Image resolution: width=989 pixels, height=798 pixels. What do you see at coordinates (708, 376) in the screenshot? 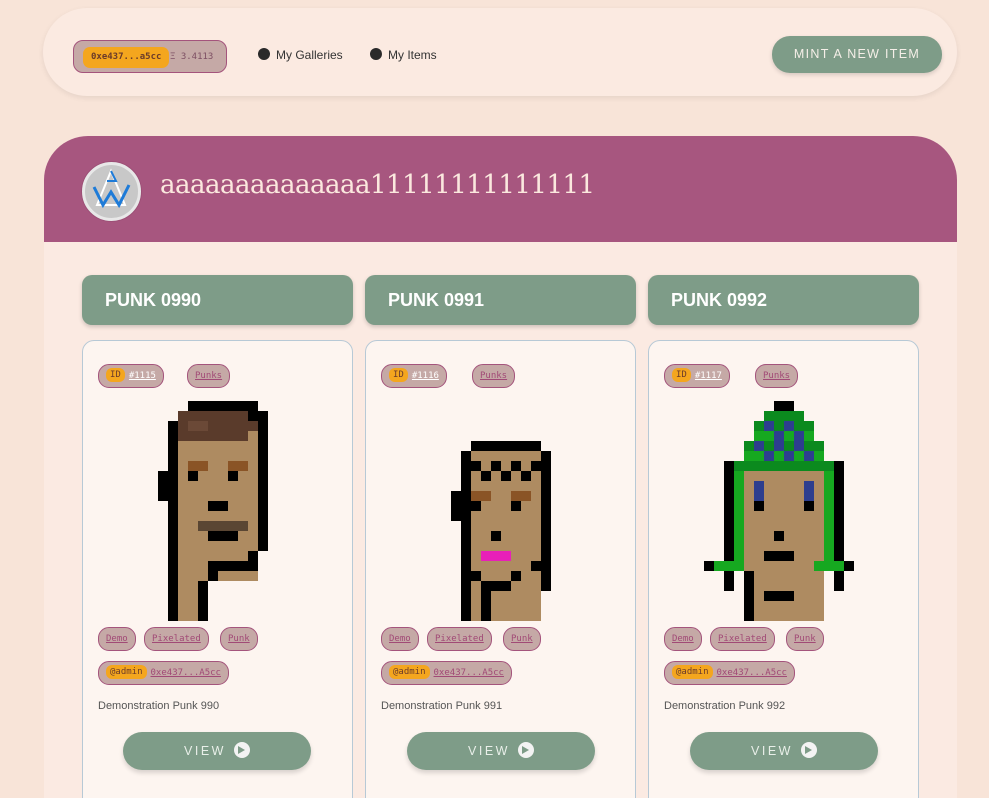
I see `id-value: #1117` at bounding box center [708, 376].